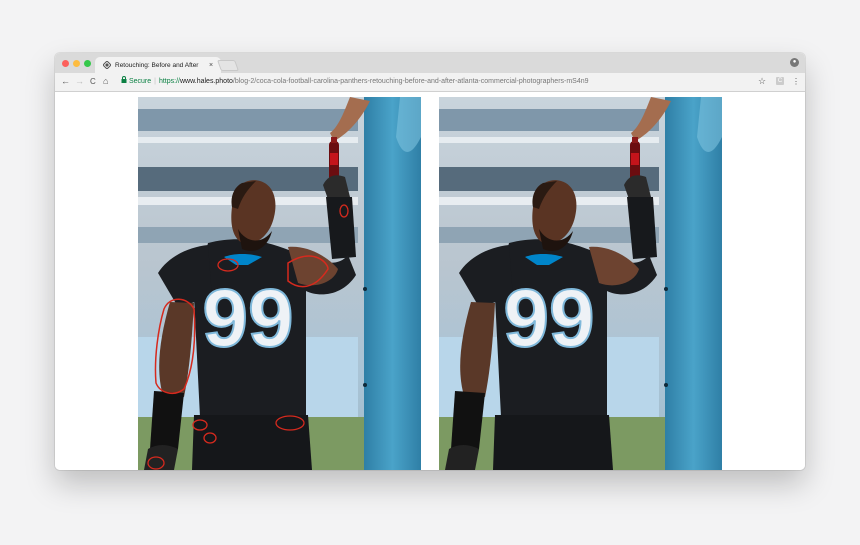 The image size is (860, 545). What do you see at coordinates (206, 81) in the screenshot?
I see `url-domain: www.hales.photo` at bounding box center [206, 81].